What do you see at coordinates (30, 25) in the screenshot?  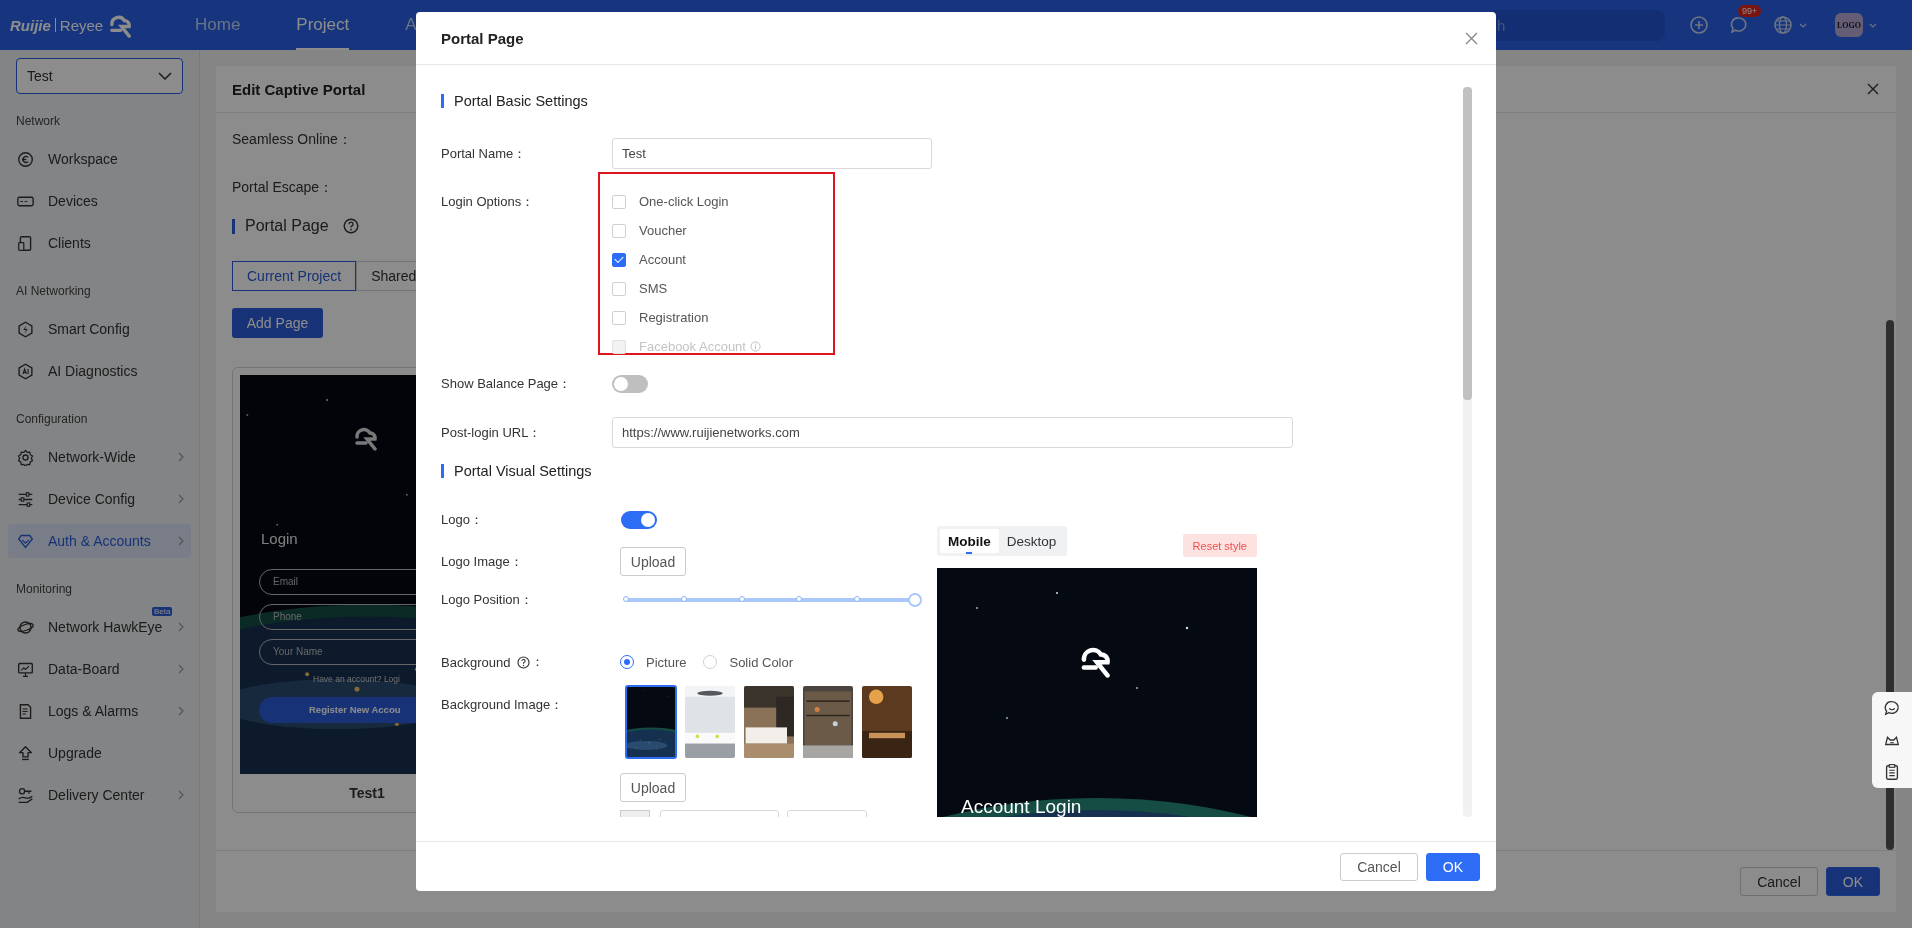 I see `brand-name: Ruijie` at bounding box center [30, 25].